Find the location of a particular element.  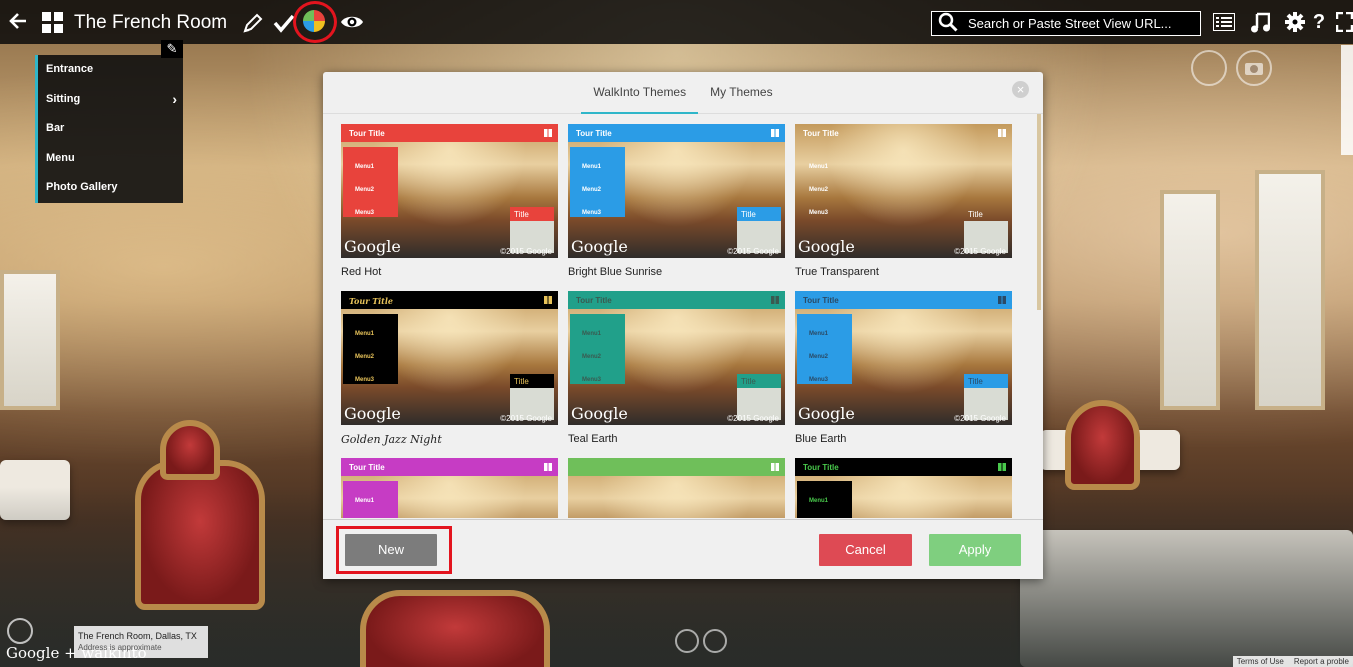

cancel-button: Cancel is located at coordinates (865, 550).